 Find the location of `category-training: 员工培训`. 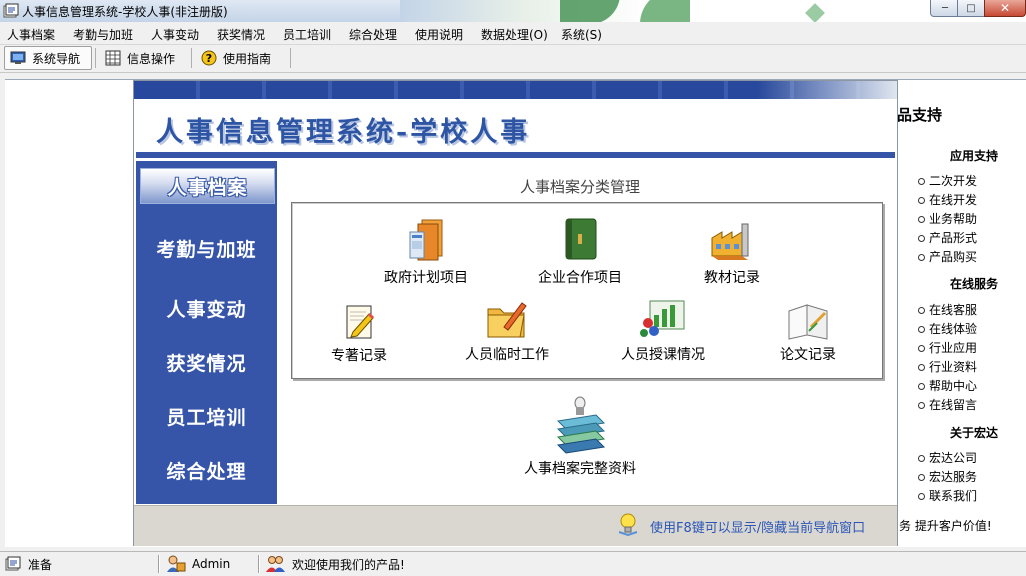

category-training: 员工培训 is located at coordinates (206, 416).